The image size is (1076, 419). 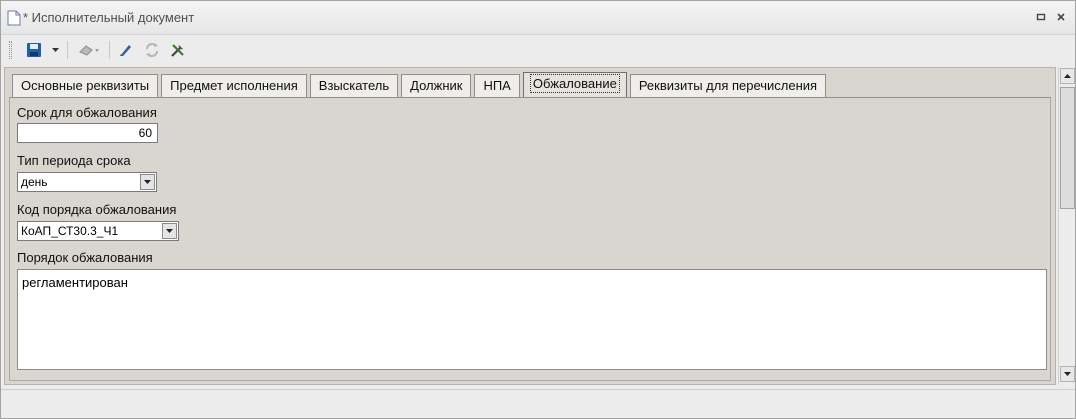 I want to click on tab-label: Основные реквизиты, so click(x=85, y=85).